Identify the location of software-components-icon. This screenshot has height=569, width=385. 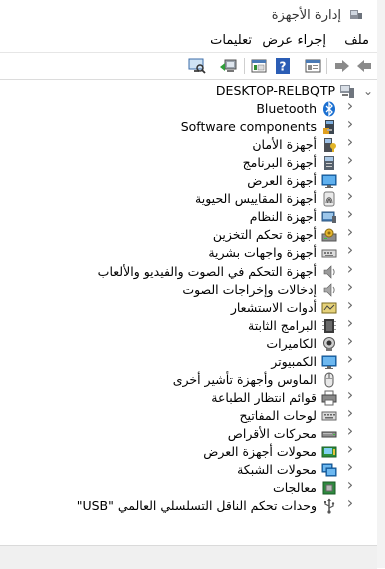
(328, 127).